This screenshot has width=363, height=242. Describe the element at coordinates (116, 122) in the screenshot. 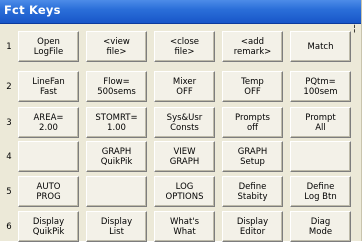

I see `fct-key-r3-c2: STOMRT= 1.00` at that location.